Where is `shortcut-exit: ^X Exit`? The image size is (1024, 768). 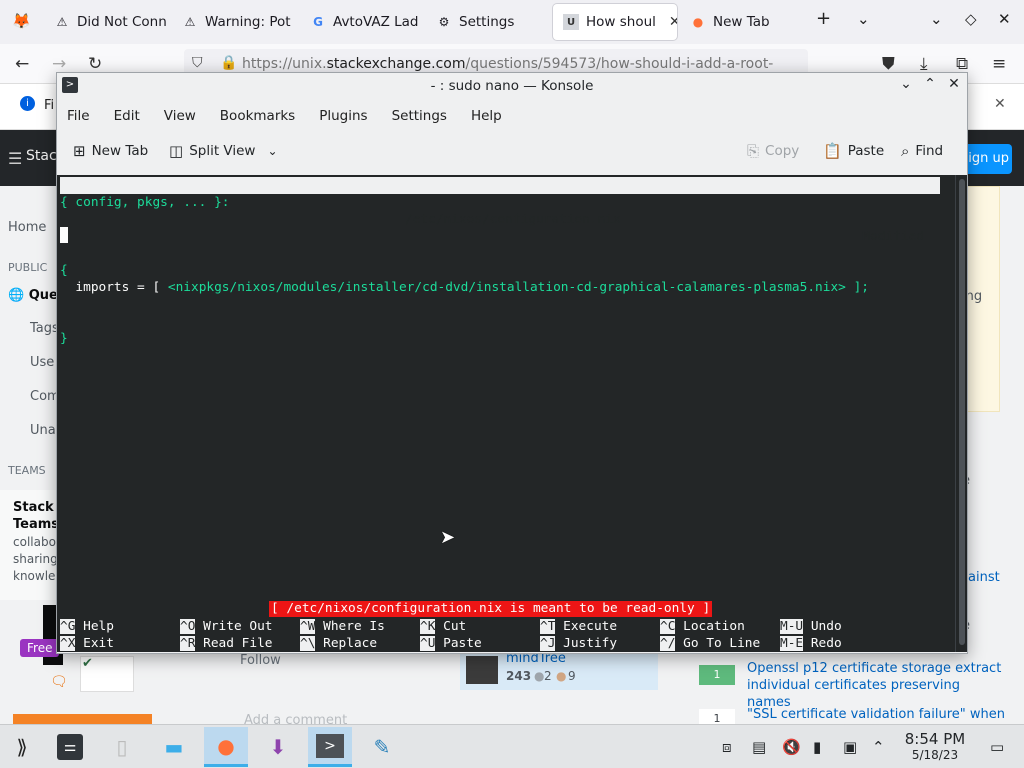
shortcut-exit: ^X Exit is located at coordinates (87, 643).